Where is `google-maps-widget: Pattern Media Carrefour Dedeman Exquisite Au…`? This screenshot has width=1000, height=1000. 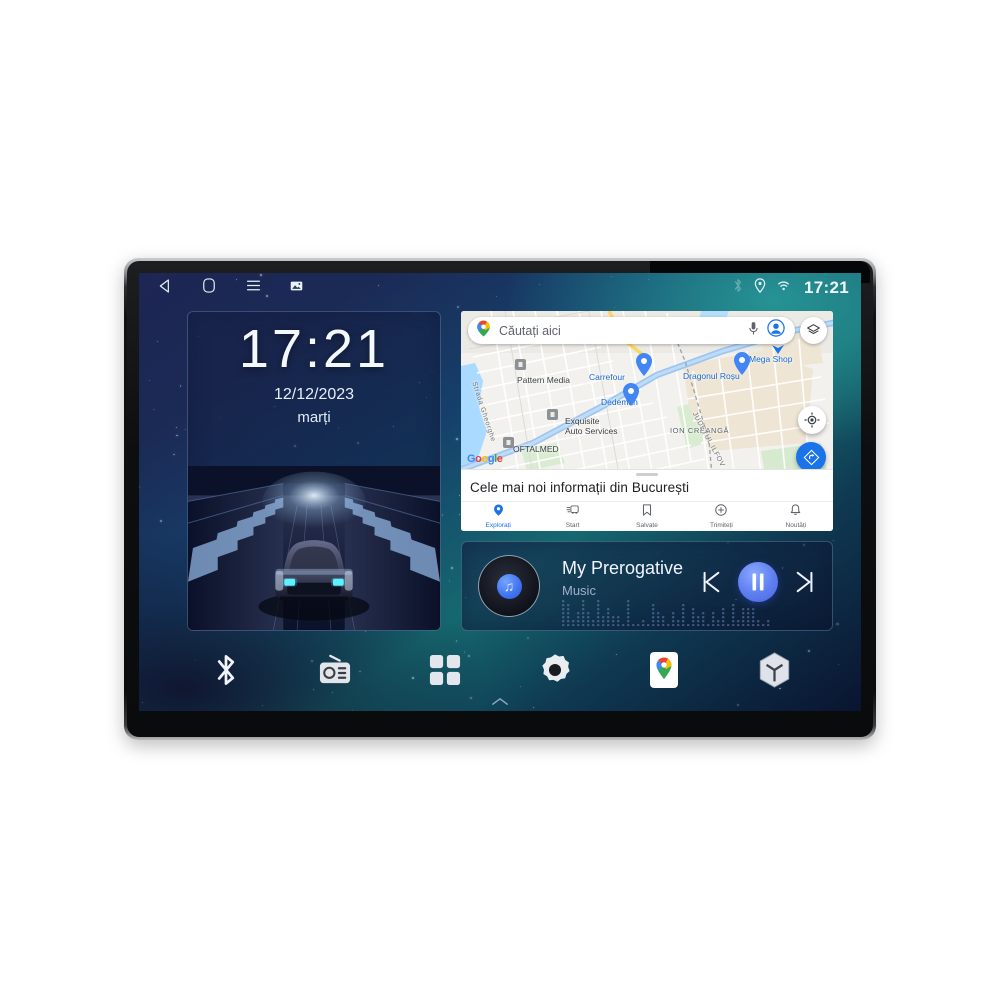 google-maps-widget: Pattern Media Carrefour Dedeman Exquisite Au… is located at coordinates (647, 421).